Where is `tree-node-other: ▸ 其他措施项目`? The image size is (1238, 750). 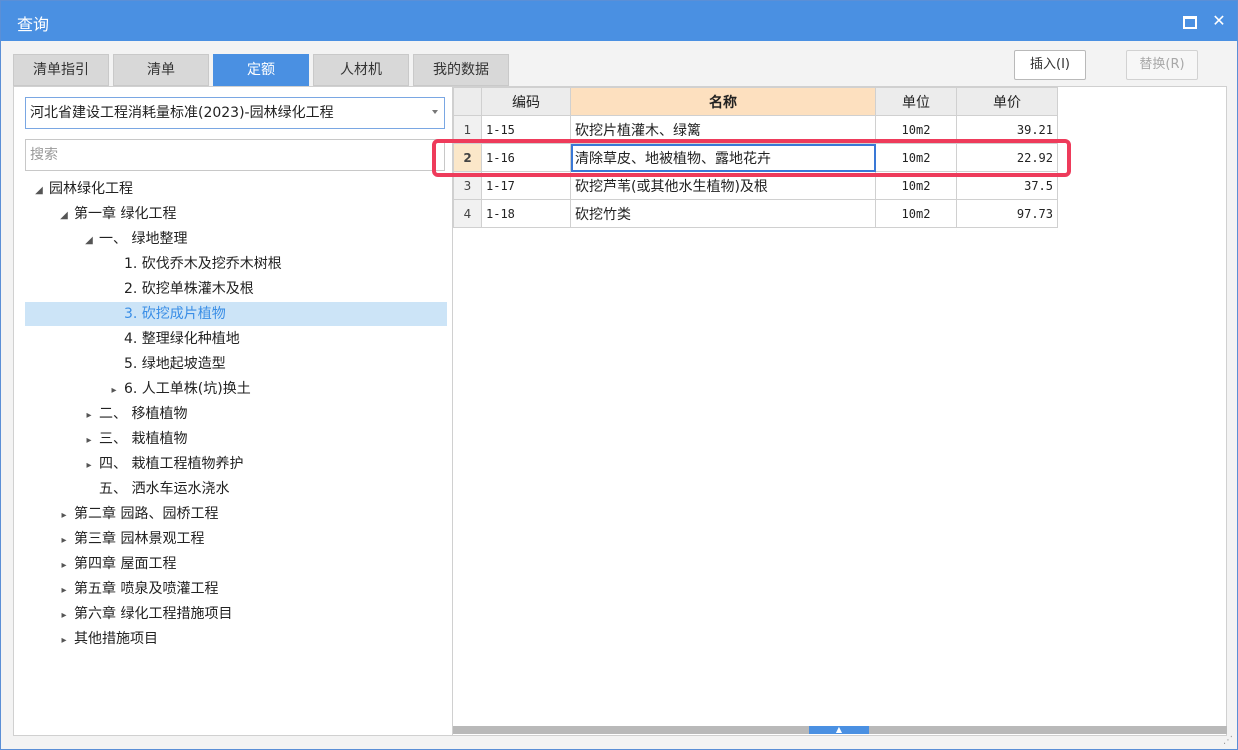 tree-node-other: ▸ 其他措施项目 is located at coordinates (108, 639).